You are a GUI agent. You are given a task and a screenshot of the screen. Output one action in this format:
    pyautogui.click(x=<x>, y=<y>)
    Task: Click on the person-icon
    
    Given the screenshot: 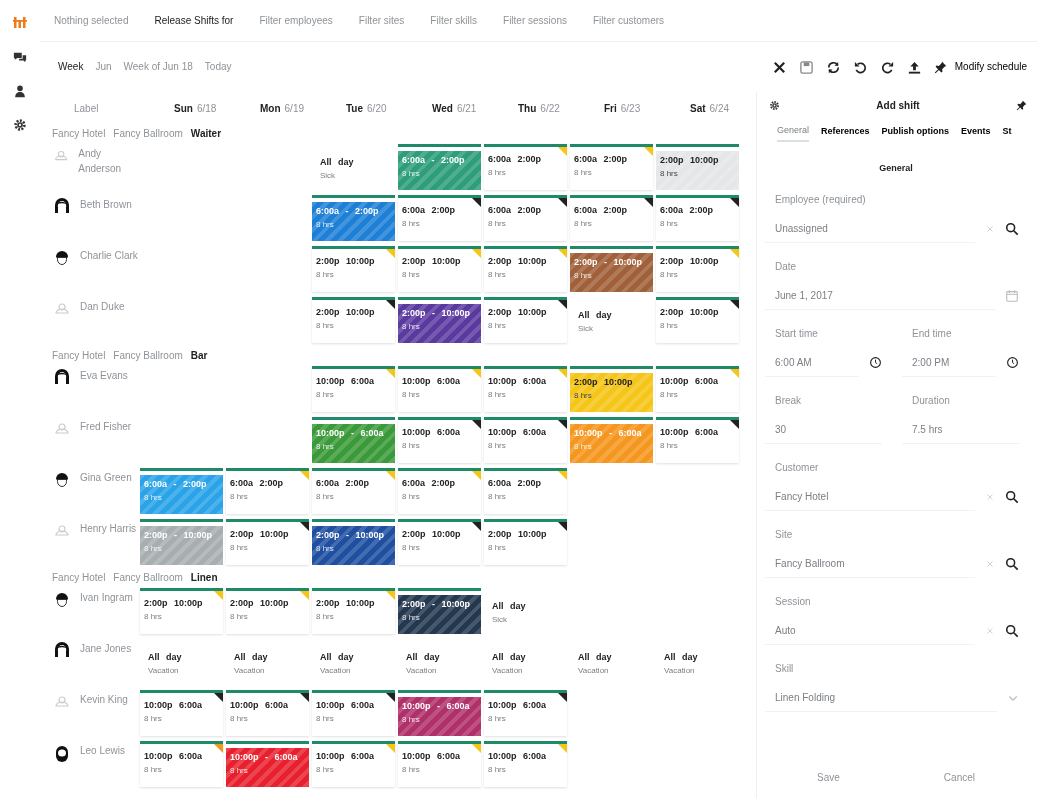 What is the action you would take?
    pyautogui.click(x=20, y=91)
    